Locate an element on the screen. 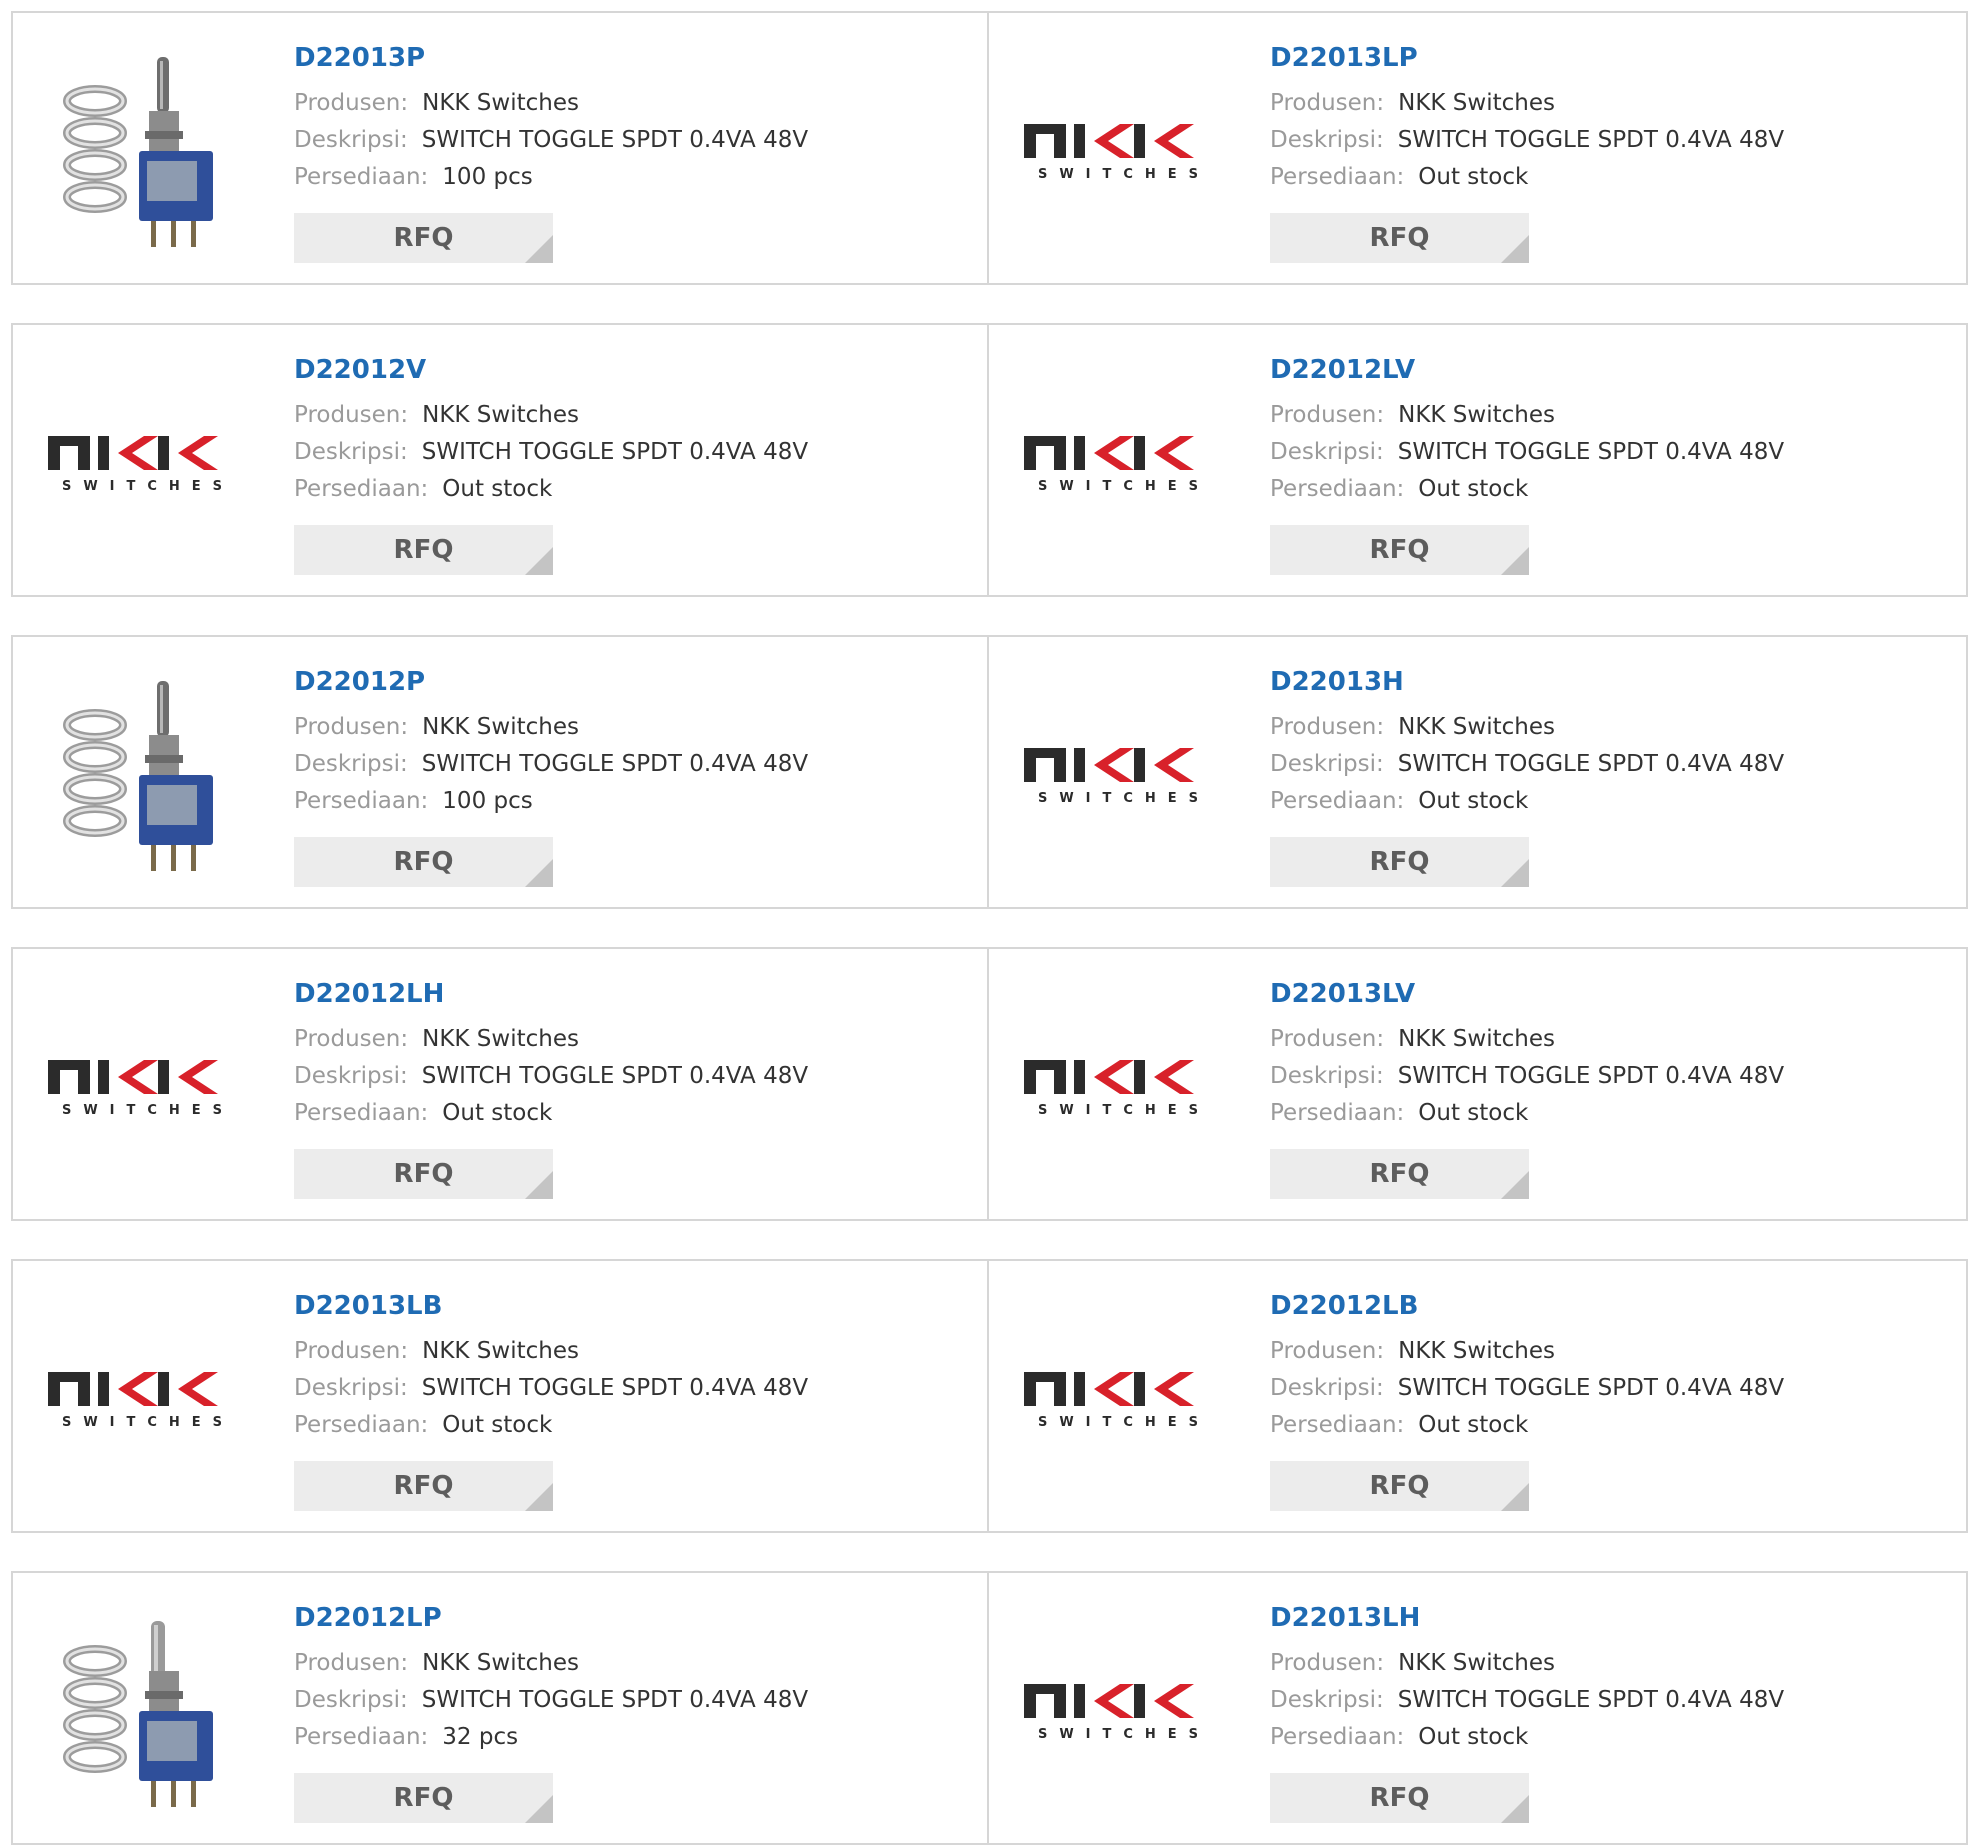 The image size is (1968, 1845). stock-value: 100 pcs is located at coordinates (487, 177).